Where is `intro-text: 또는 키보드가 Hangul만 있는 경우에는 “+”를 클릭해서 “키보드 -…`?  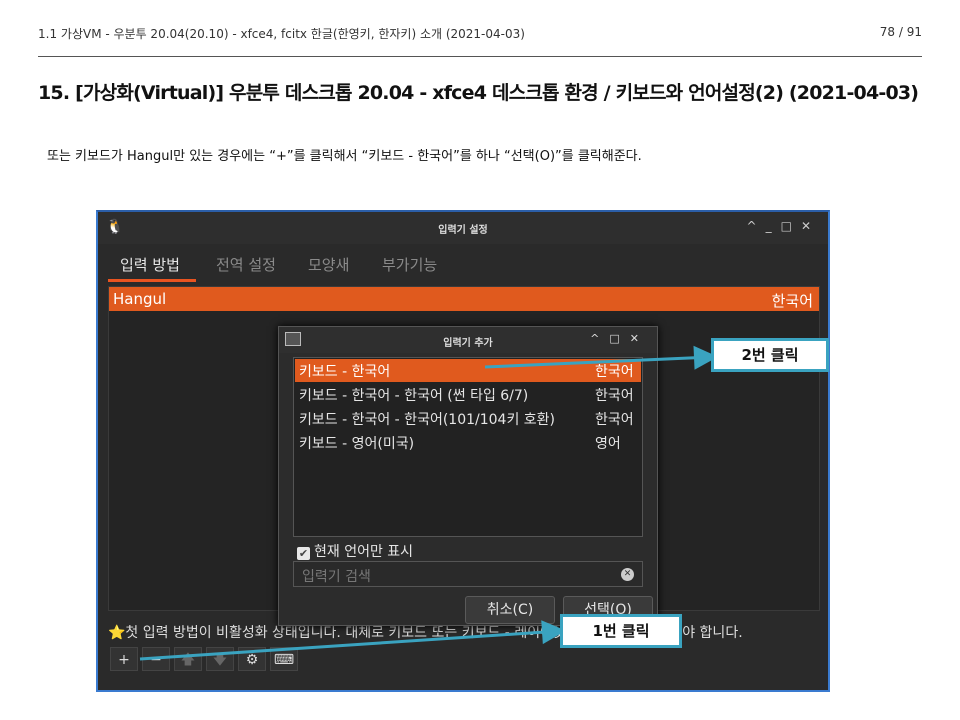
intro-text: 또는 키보드가 Hangul만 있는 경우에는 “+”를 클릭해서 “키보드 -… is located at coordinates (344, 156).